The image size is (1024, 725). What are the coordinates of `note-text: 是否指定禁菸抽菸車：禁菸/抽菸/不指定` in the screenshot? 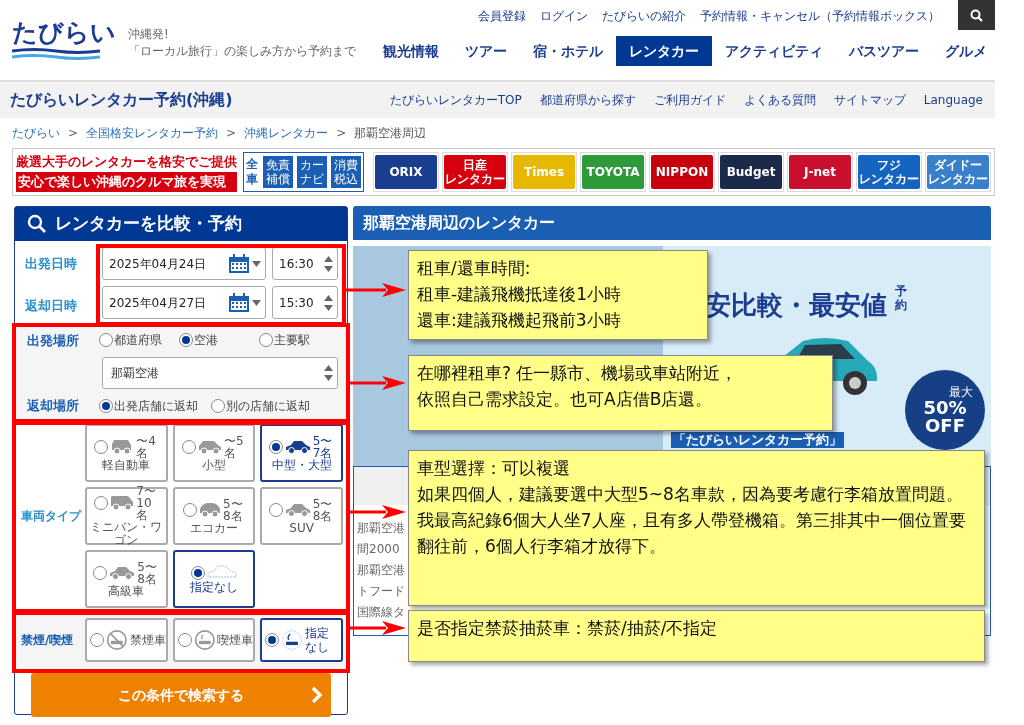 It's located at (568, 628).